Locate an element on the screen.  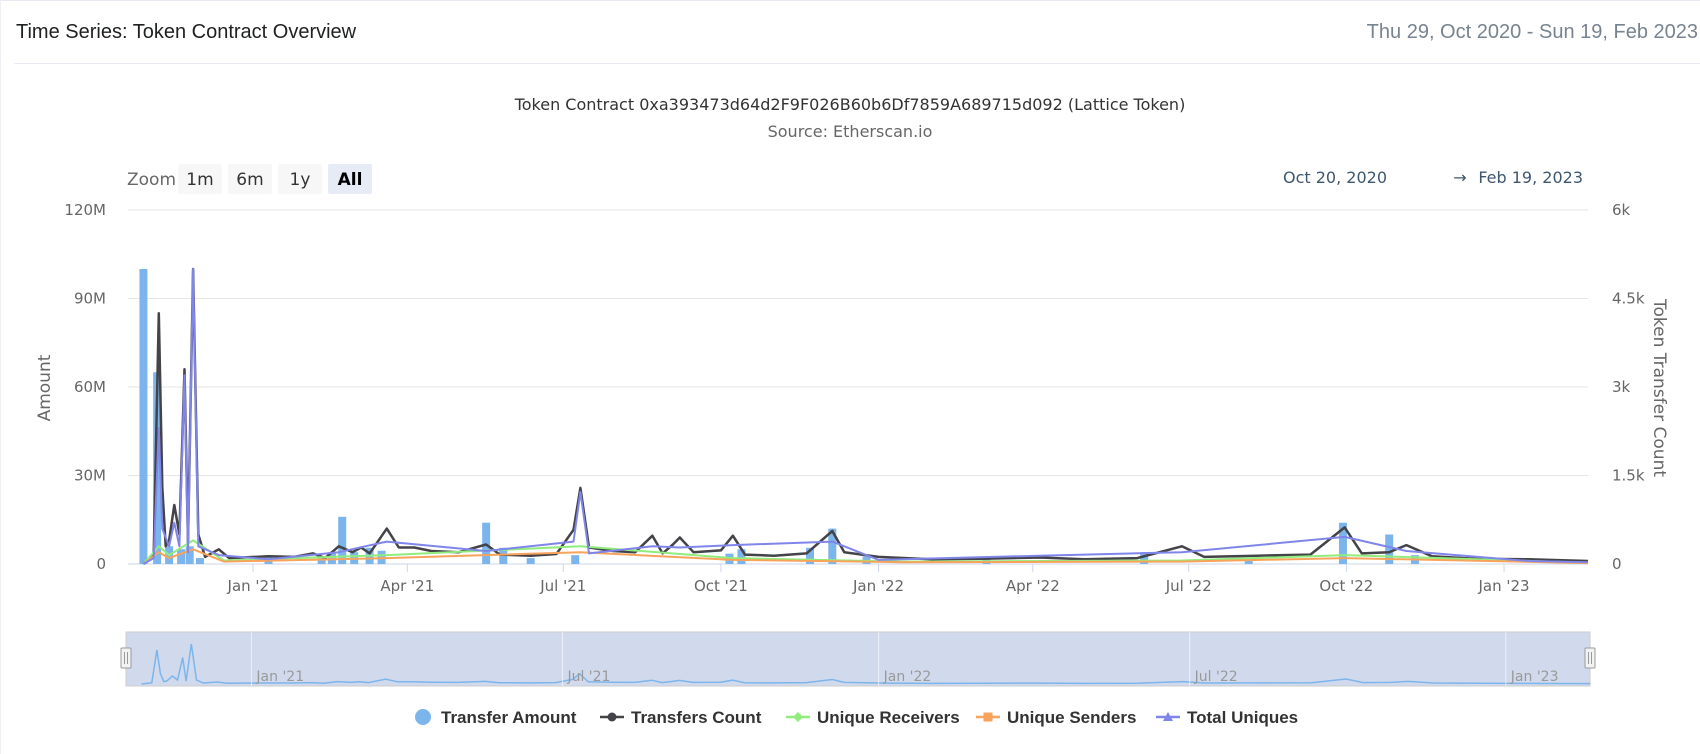
navigator-selection is located at coordinates (858, 659).